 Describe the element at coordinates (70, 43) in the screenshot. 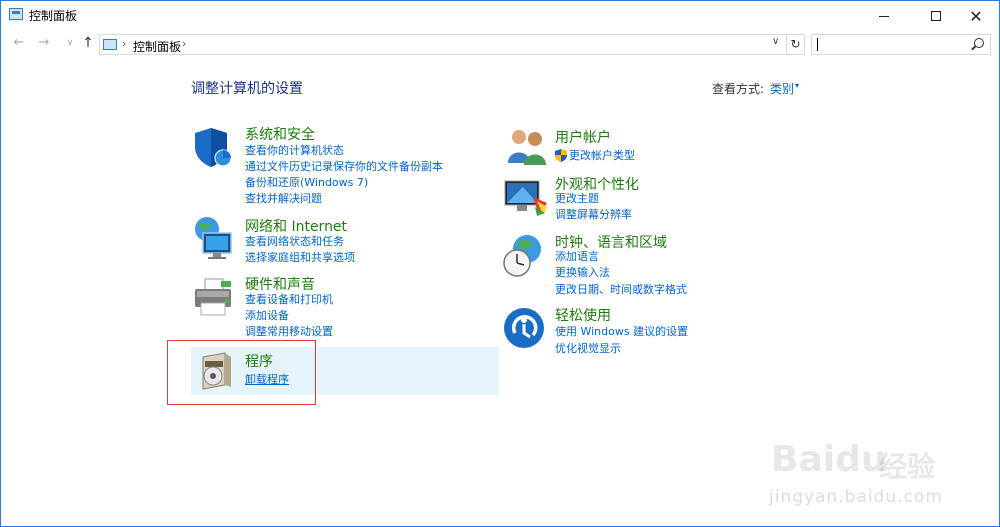

I see `recent-locations-button: ∨` at that location.